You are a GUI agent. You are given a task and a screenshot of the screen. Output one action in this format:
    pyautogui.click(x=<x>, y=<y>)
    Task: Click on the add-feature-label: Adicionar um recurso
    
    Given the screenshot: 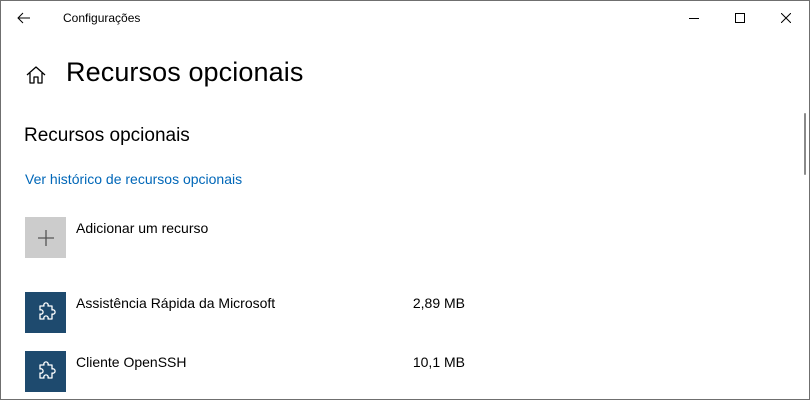 What is the action you would take?
    pyautogui.click(x=142, y=228)
    